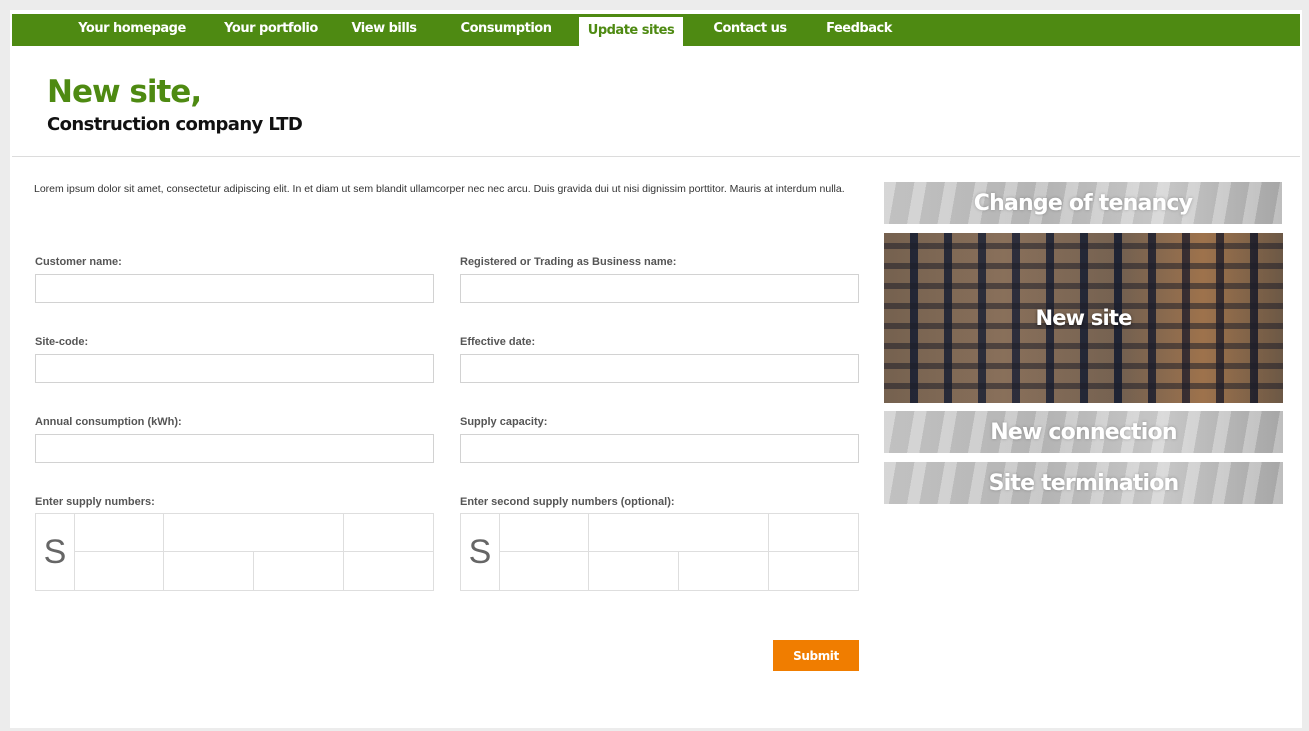 The image size is (1309, 731). What do you see at coordinates (132, 30) in the screenshot?
I see `nav-your-homepage: Your homepage` at bounding box center [132, 30].